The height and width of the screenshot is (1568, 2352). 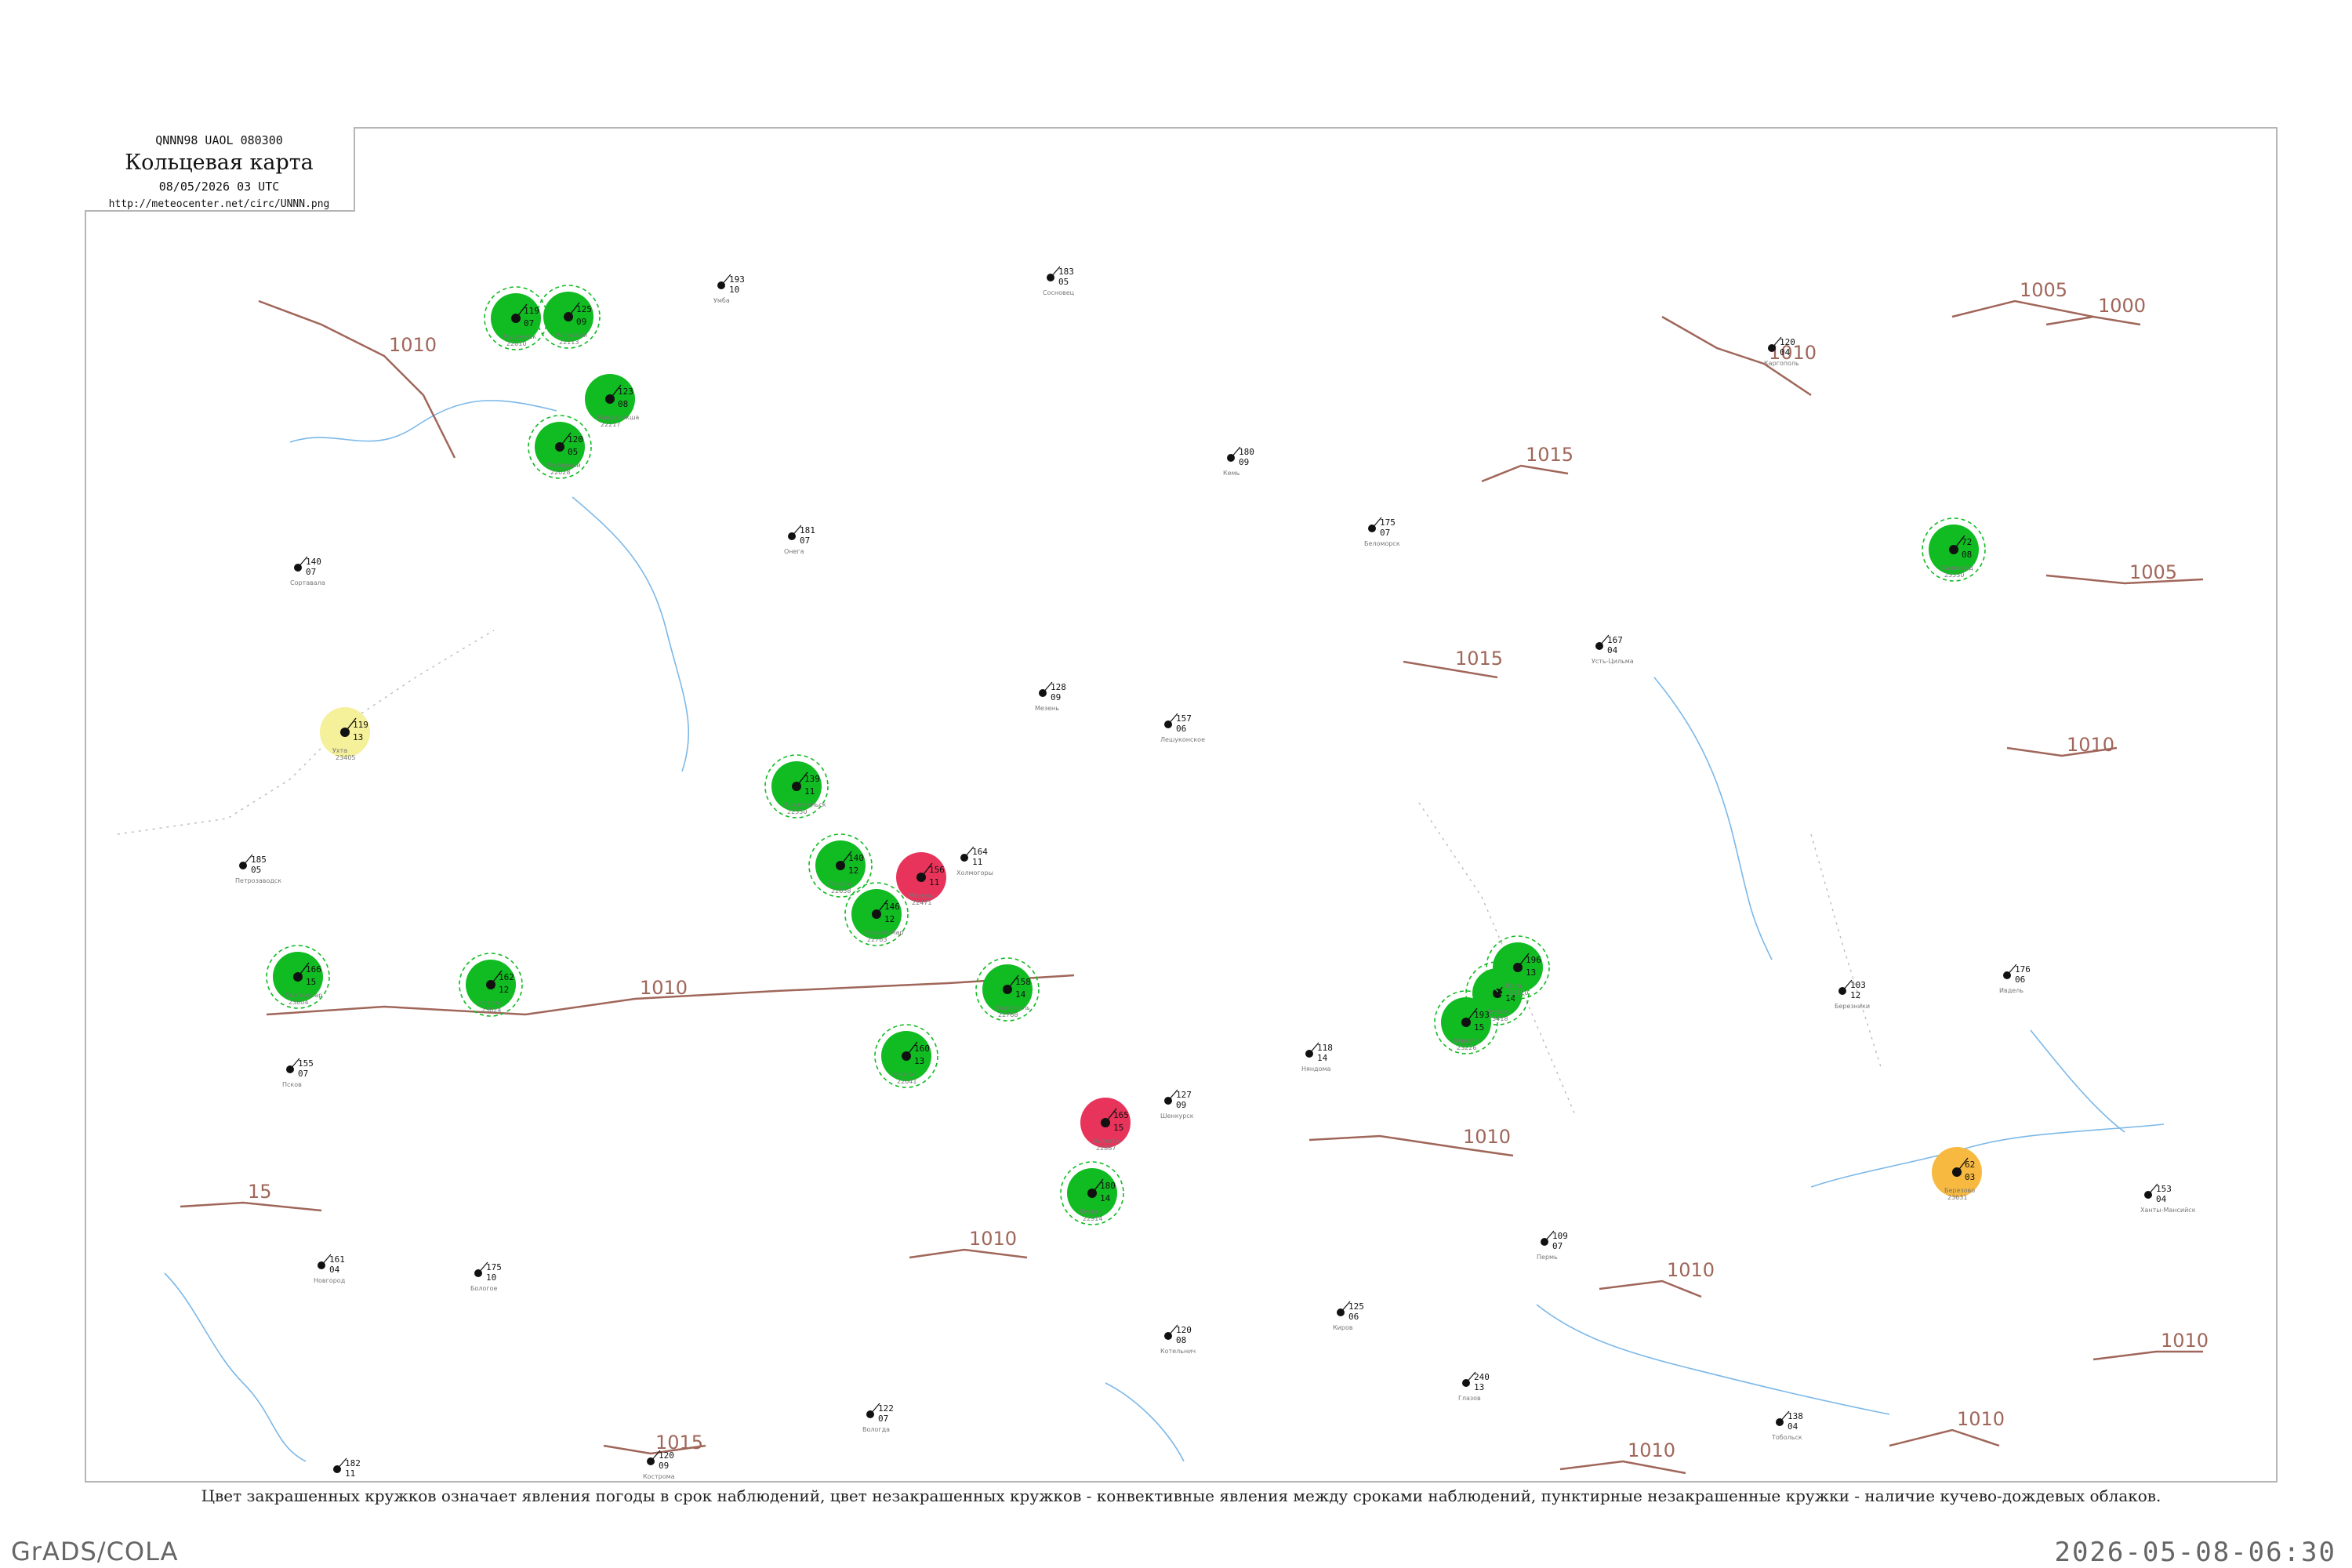 I want to click on station-plot: 18107 Онега, so click(x=799, y=539).